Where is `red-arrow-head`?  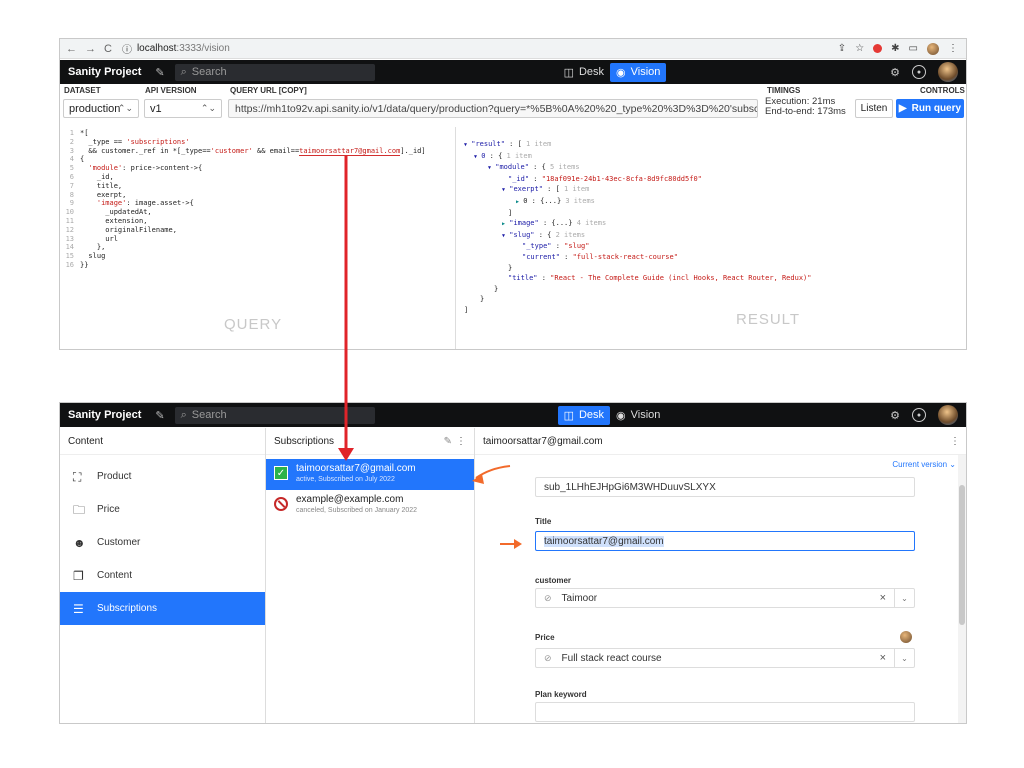
red-arrow-head is located at coordinates (346, 454).